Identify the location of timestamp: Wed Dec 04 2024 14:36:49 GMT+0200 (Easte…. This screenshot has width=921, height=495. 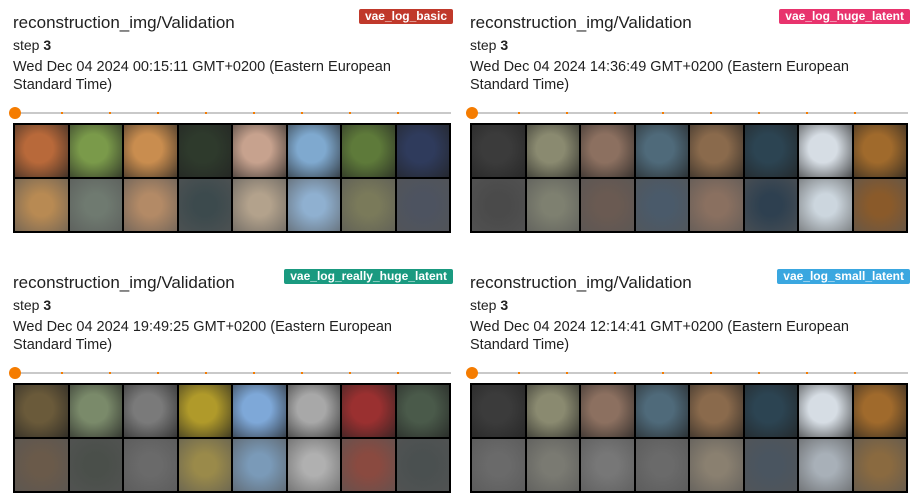
(659, 76).